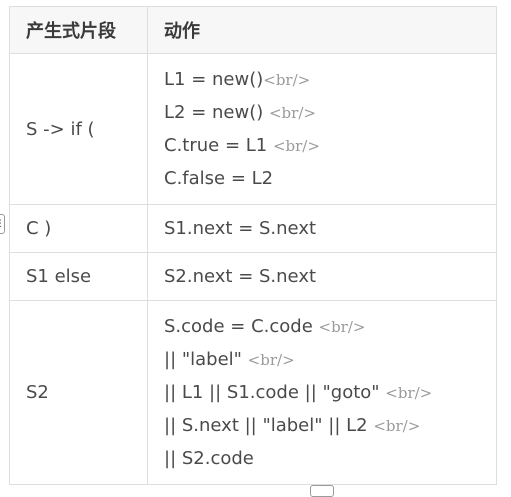  I want to click on header-production-fragment: 产生式片段, so click(78, 30).